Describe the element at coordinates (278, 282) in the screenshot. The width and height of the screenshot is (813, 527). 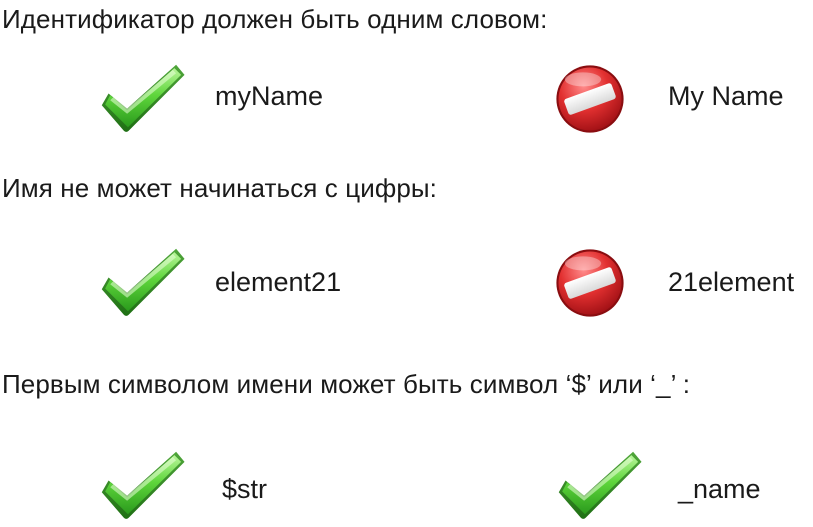
I see `valid-example-element21: element21` at that location.